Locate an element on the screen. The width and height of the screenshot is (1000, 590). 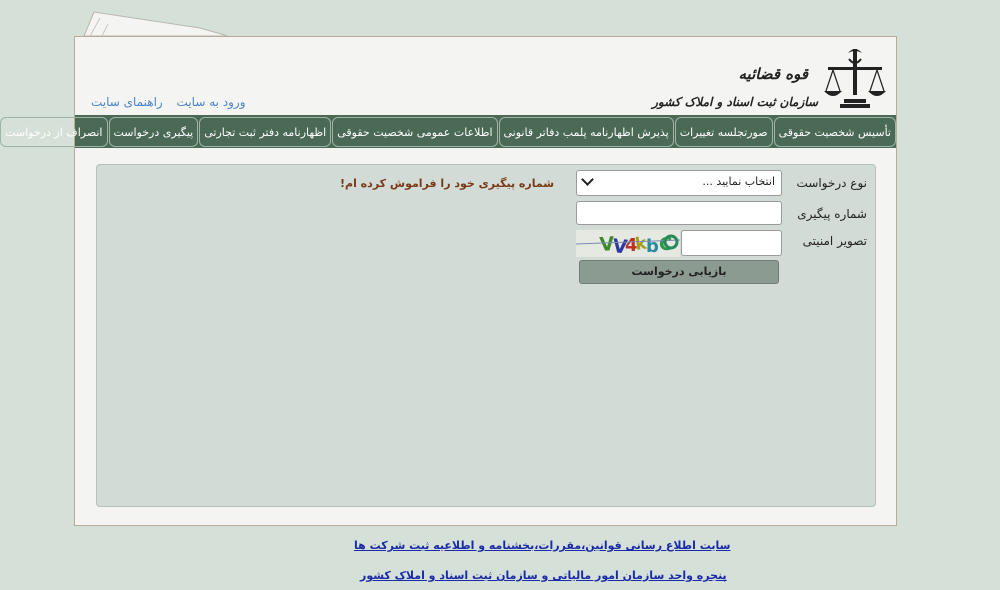
judiciary-logo: قوه قضائیه سازمان ثبت اسناد و املاک کشور is located at coordinates (769, 76).